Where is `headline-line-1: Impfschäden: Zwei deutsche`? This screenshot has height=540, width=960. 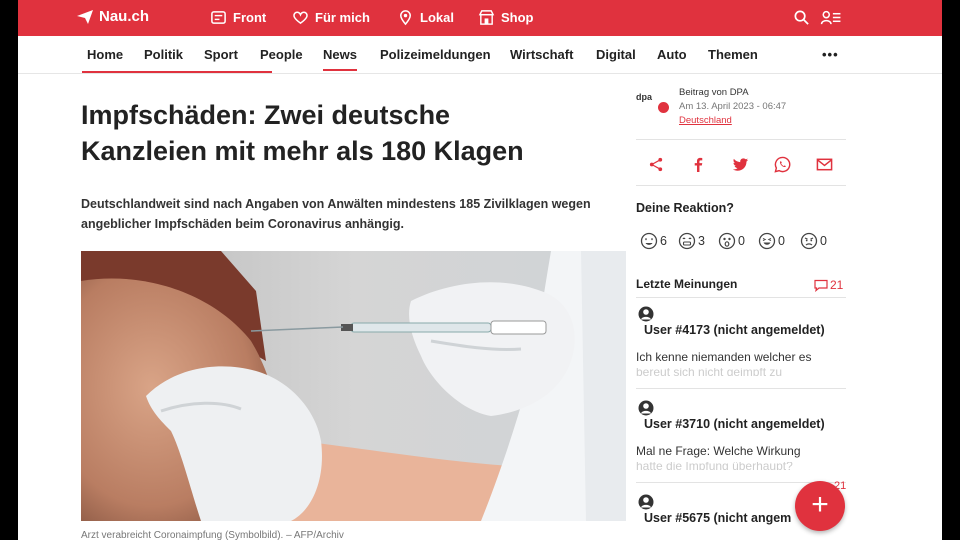 headline-line-1: Impfschäden: Zwei deutsche is located at coordinates (266, 115).